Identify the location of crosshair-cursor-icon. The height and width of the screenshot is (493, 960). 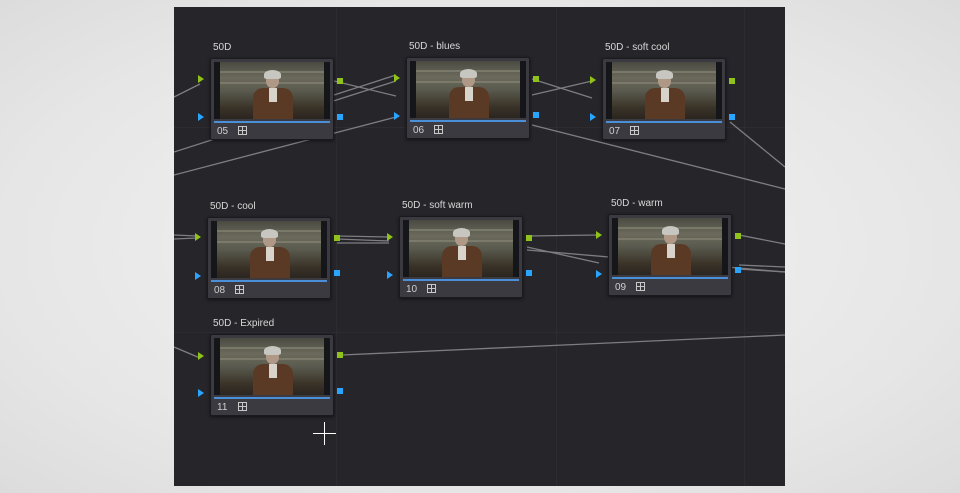
(324, 433).